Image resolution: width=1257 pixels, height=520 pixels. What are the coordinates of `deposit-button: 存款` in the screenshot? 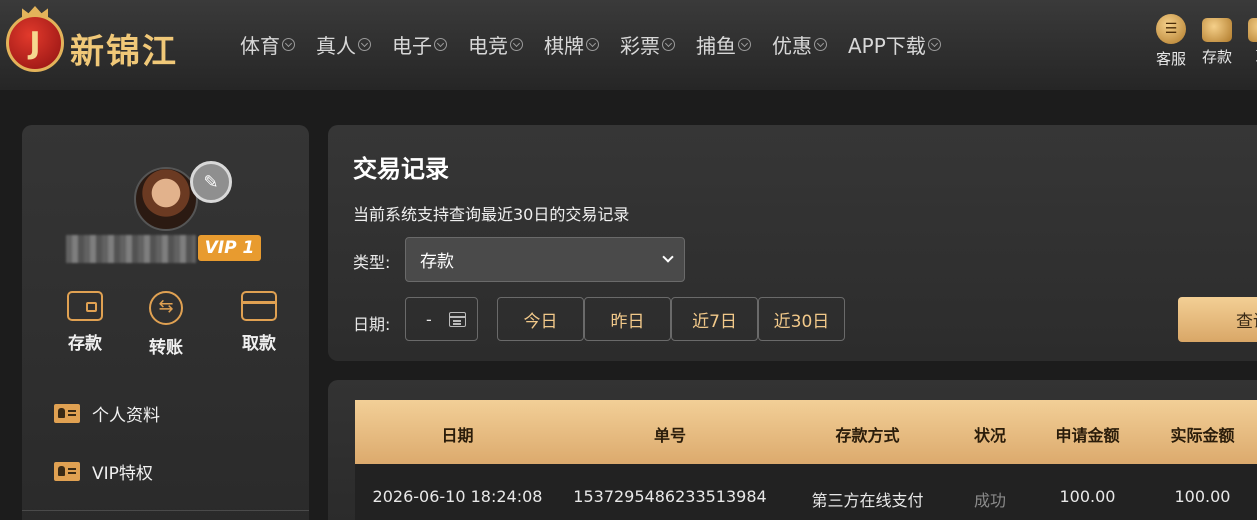 It's located at (85, 322).